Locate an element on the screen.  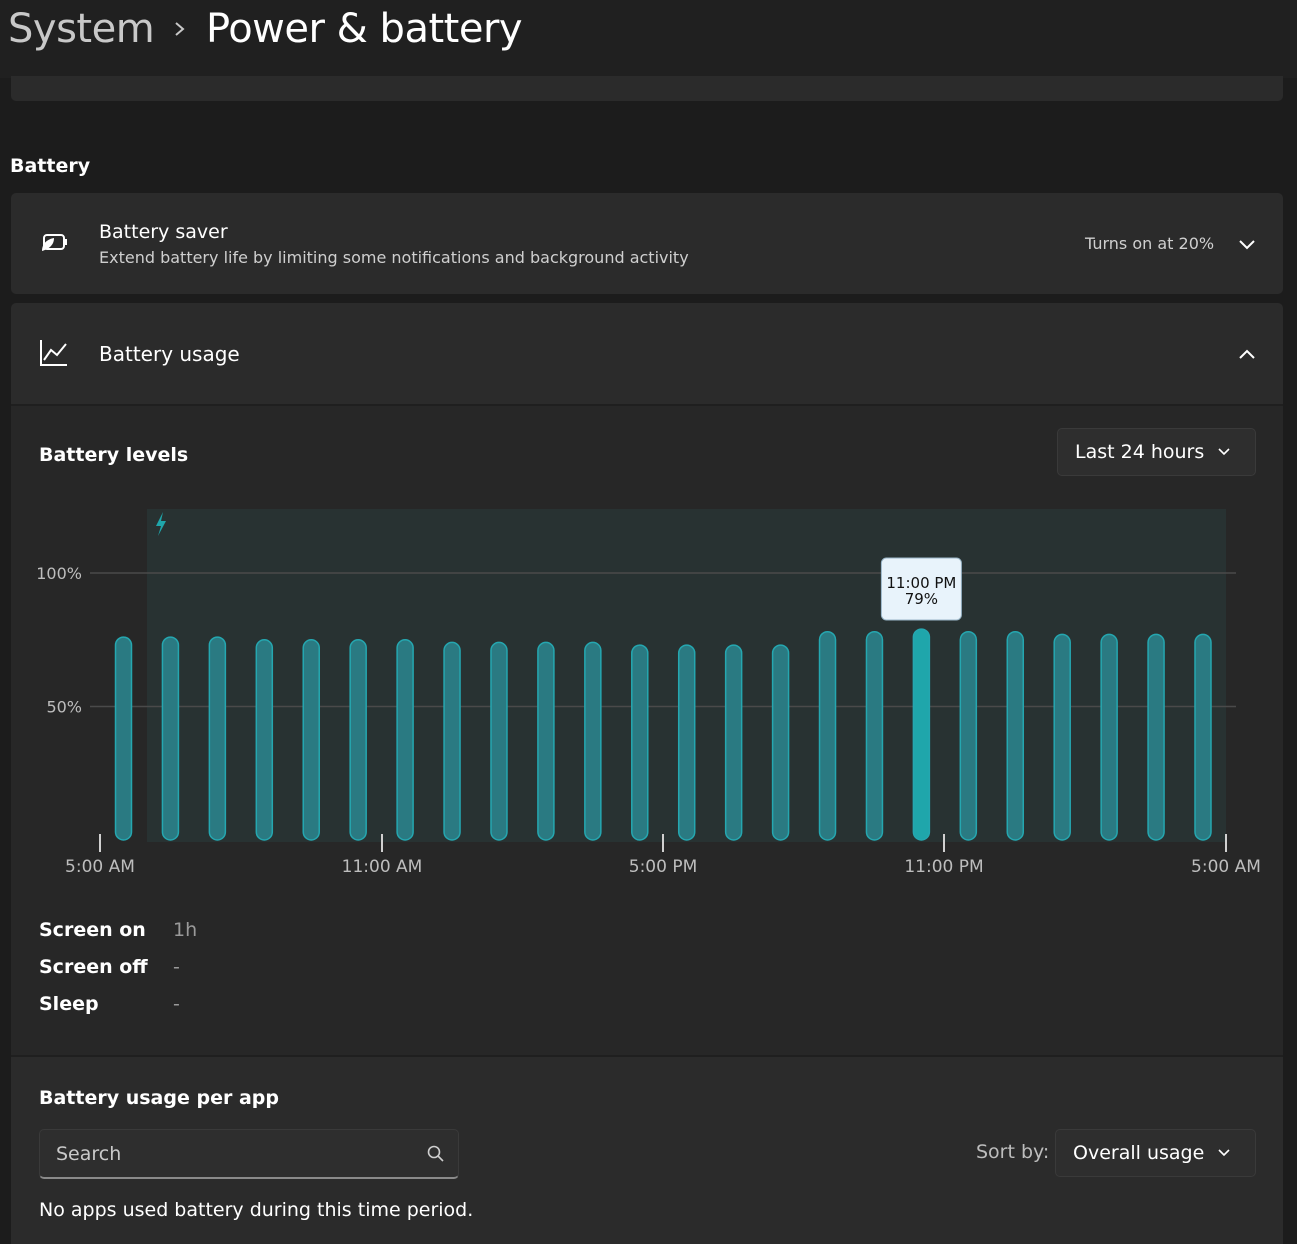
chevron-down-icon is located at coordinates (1224, 1153).